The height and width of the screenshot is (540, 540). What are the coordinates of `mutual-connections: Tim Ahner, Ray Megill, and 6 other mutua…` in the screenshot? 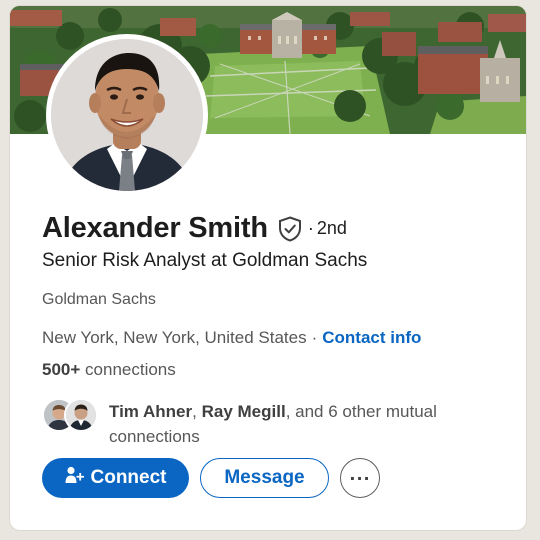 It's located at (277, 421).